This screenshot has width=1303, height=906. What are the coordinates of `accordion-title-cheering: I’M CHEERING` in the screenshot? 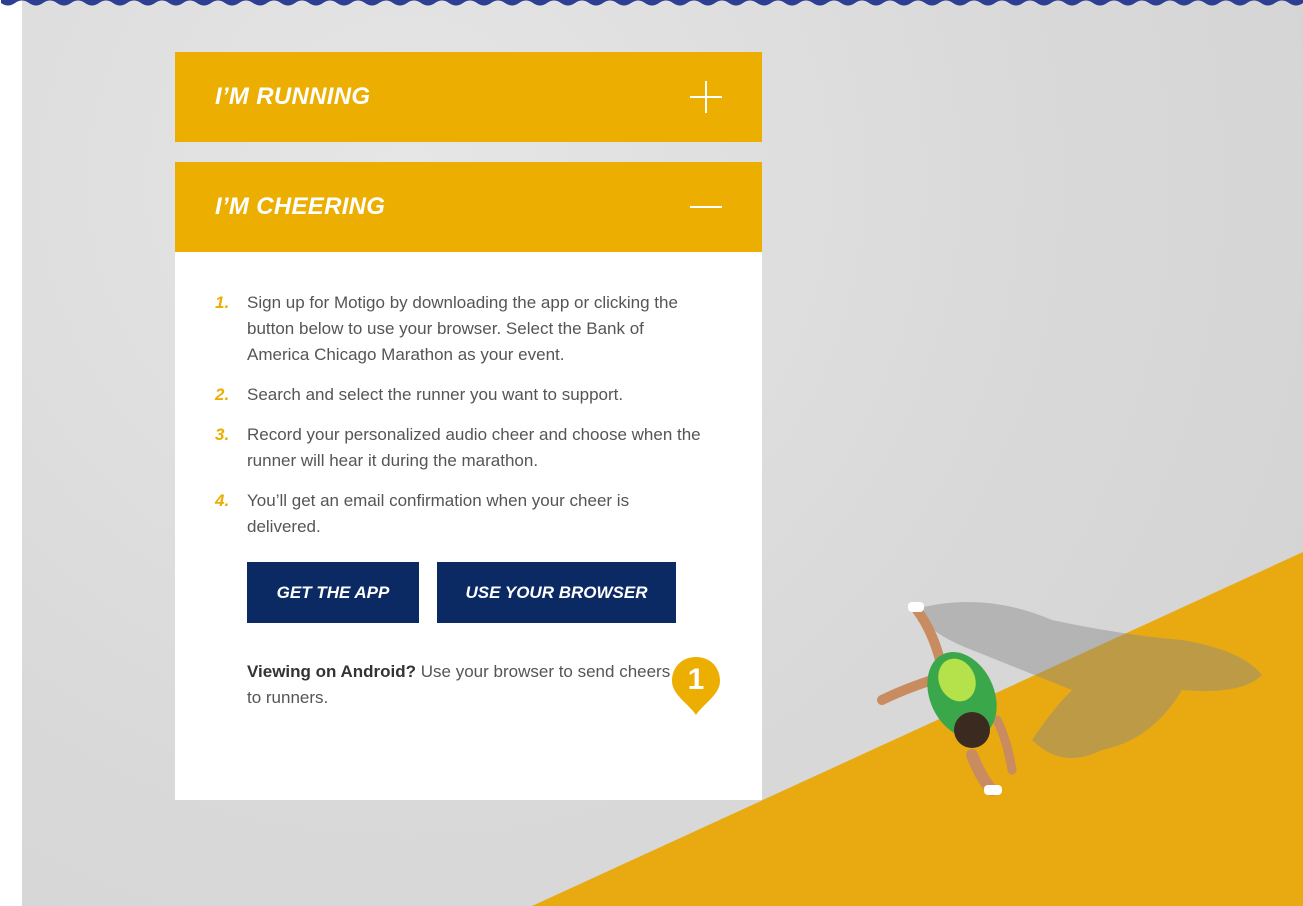 It's located at (300, 206).